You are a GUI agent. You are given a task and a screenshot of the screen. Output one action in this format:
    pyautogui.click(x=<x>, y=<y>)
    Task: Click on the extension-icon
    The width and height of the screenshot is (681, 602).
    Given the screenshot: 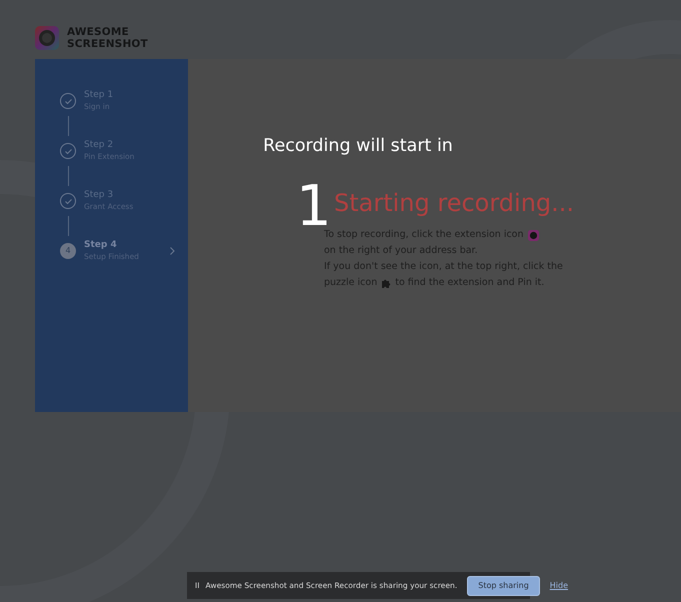 What is the action you would take?
    pyautogui.click(x=533, y=235)
    